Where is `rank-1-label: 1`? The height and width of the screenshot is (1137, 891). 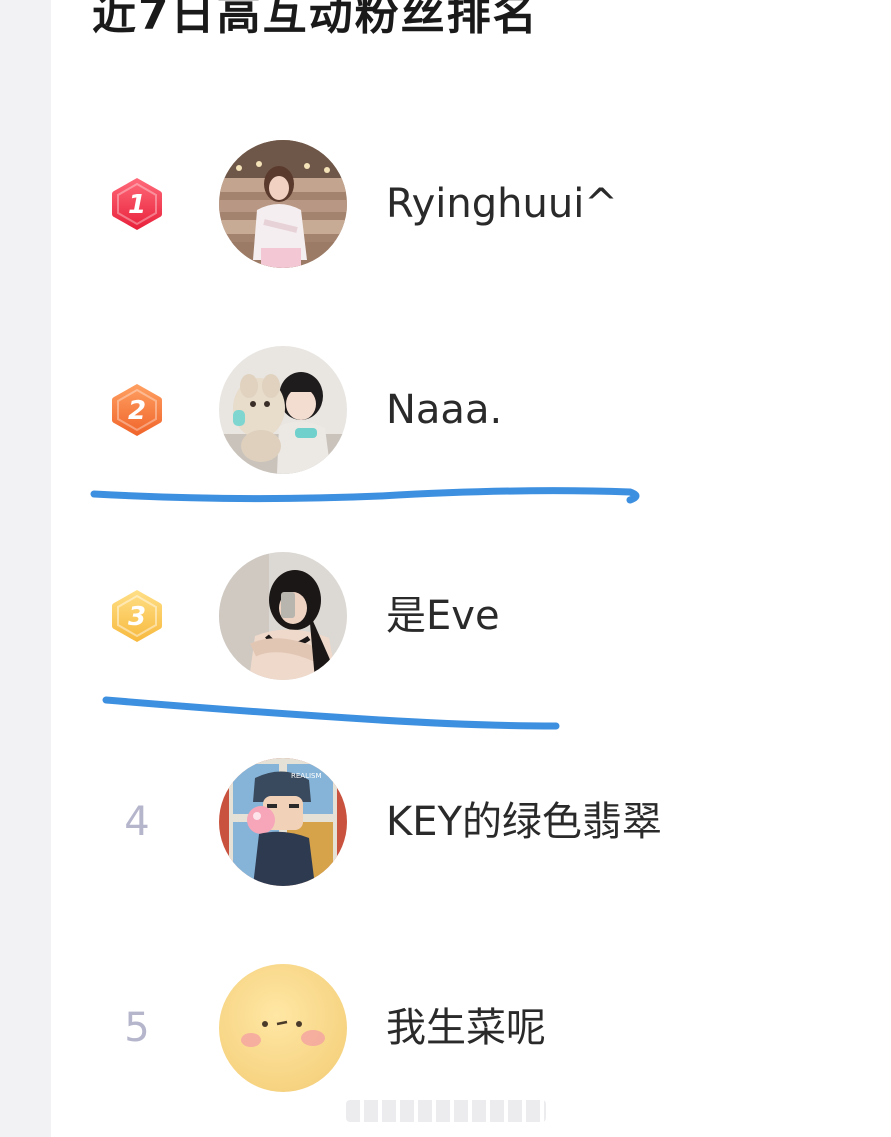
rank-1-label: 1 is located at coordinates (137, 205).